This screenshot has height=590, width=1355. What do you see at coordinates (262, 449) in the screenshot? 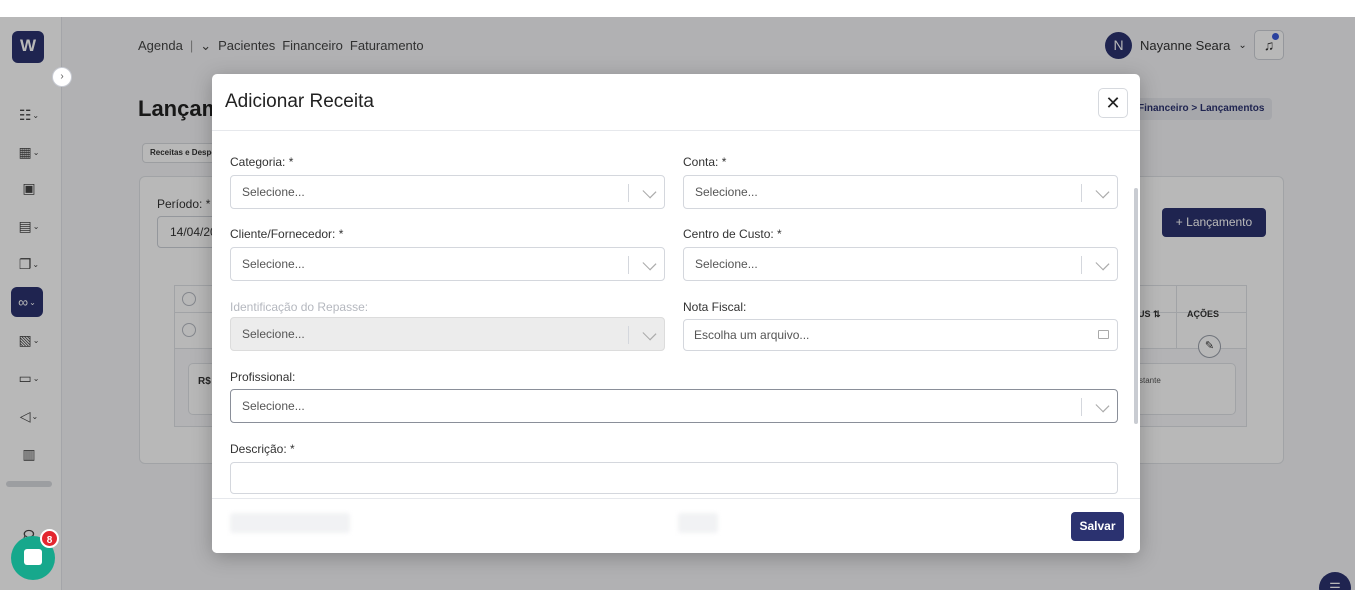
I see `descricao-label: Descrição: *` at bounding box center [262, 449].